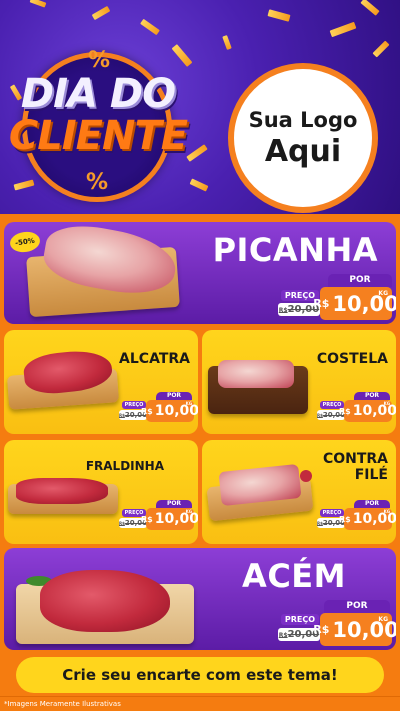 This screenshot has height=711, width=400. I want to click on cta-banner: Crie seu encarte com este tema!, so click(200, 675).